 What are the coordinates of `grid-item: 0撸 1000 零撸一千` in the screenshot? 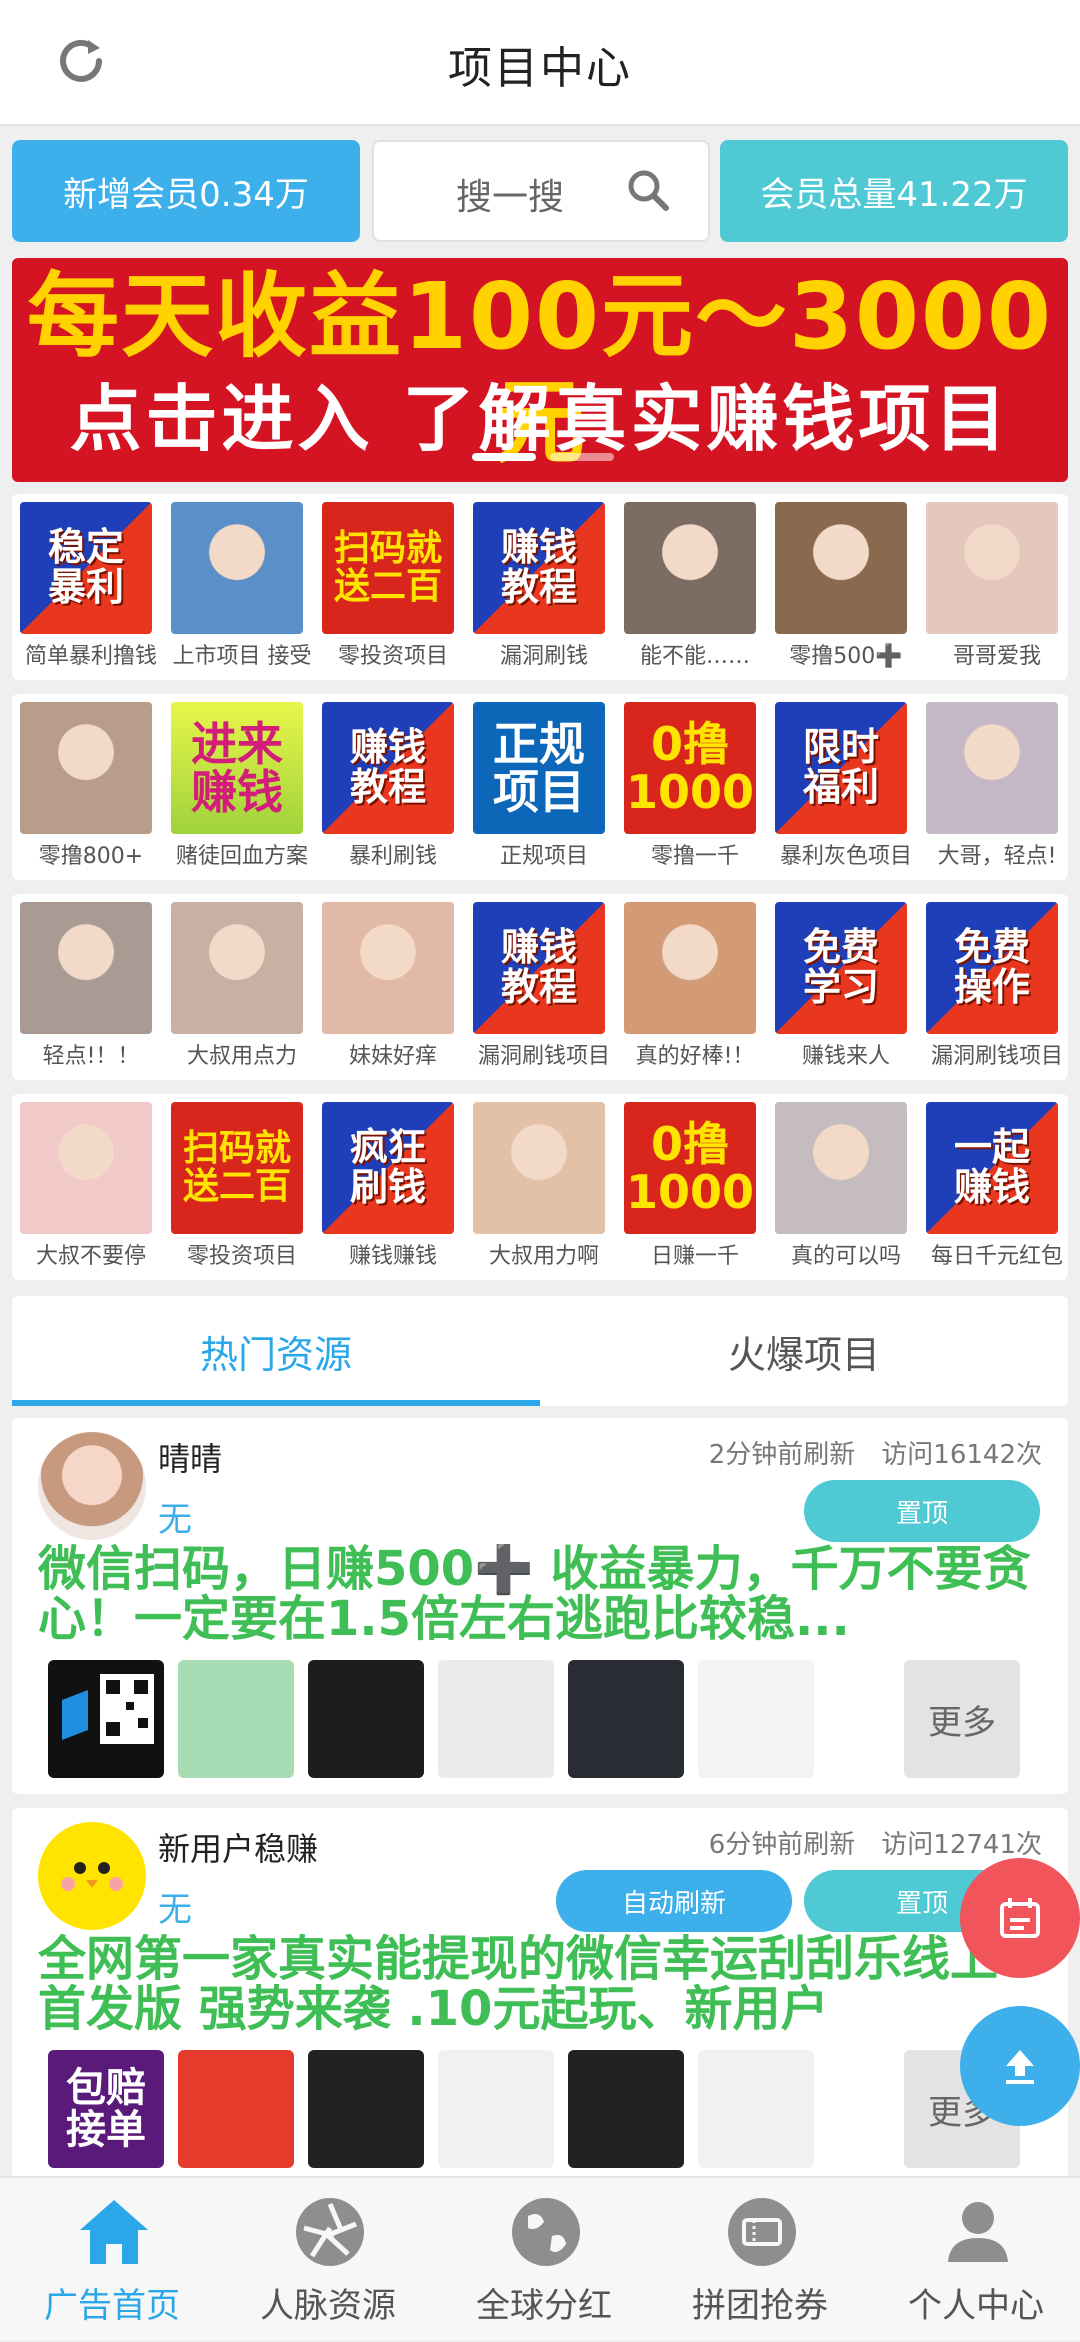 It's located at (692, 786).